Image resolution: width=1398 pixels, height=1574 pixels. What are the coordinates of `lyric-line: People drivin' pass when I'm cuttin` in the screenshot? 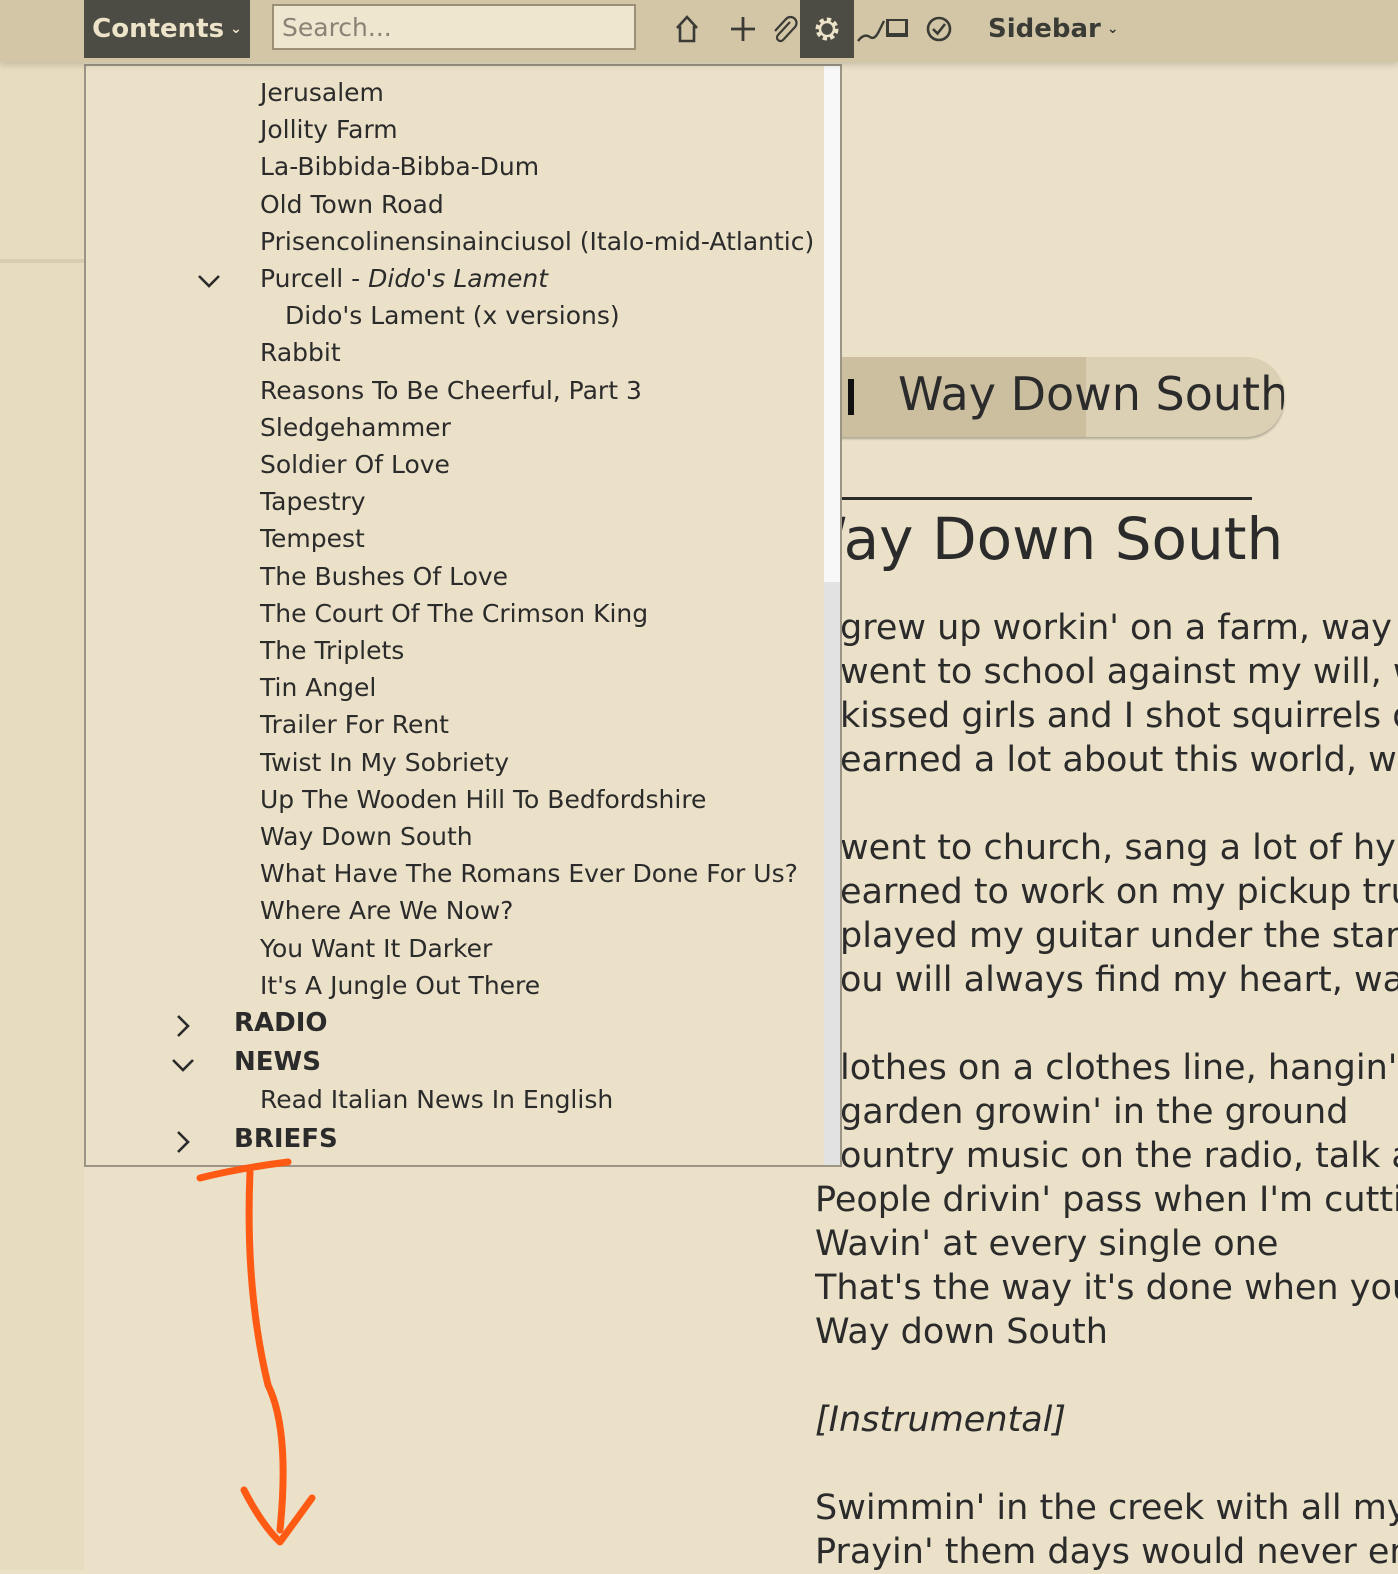 It's located at (1106, 1200).